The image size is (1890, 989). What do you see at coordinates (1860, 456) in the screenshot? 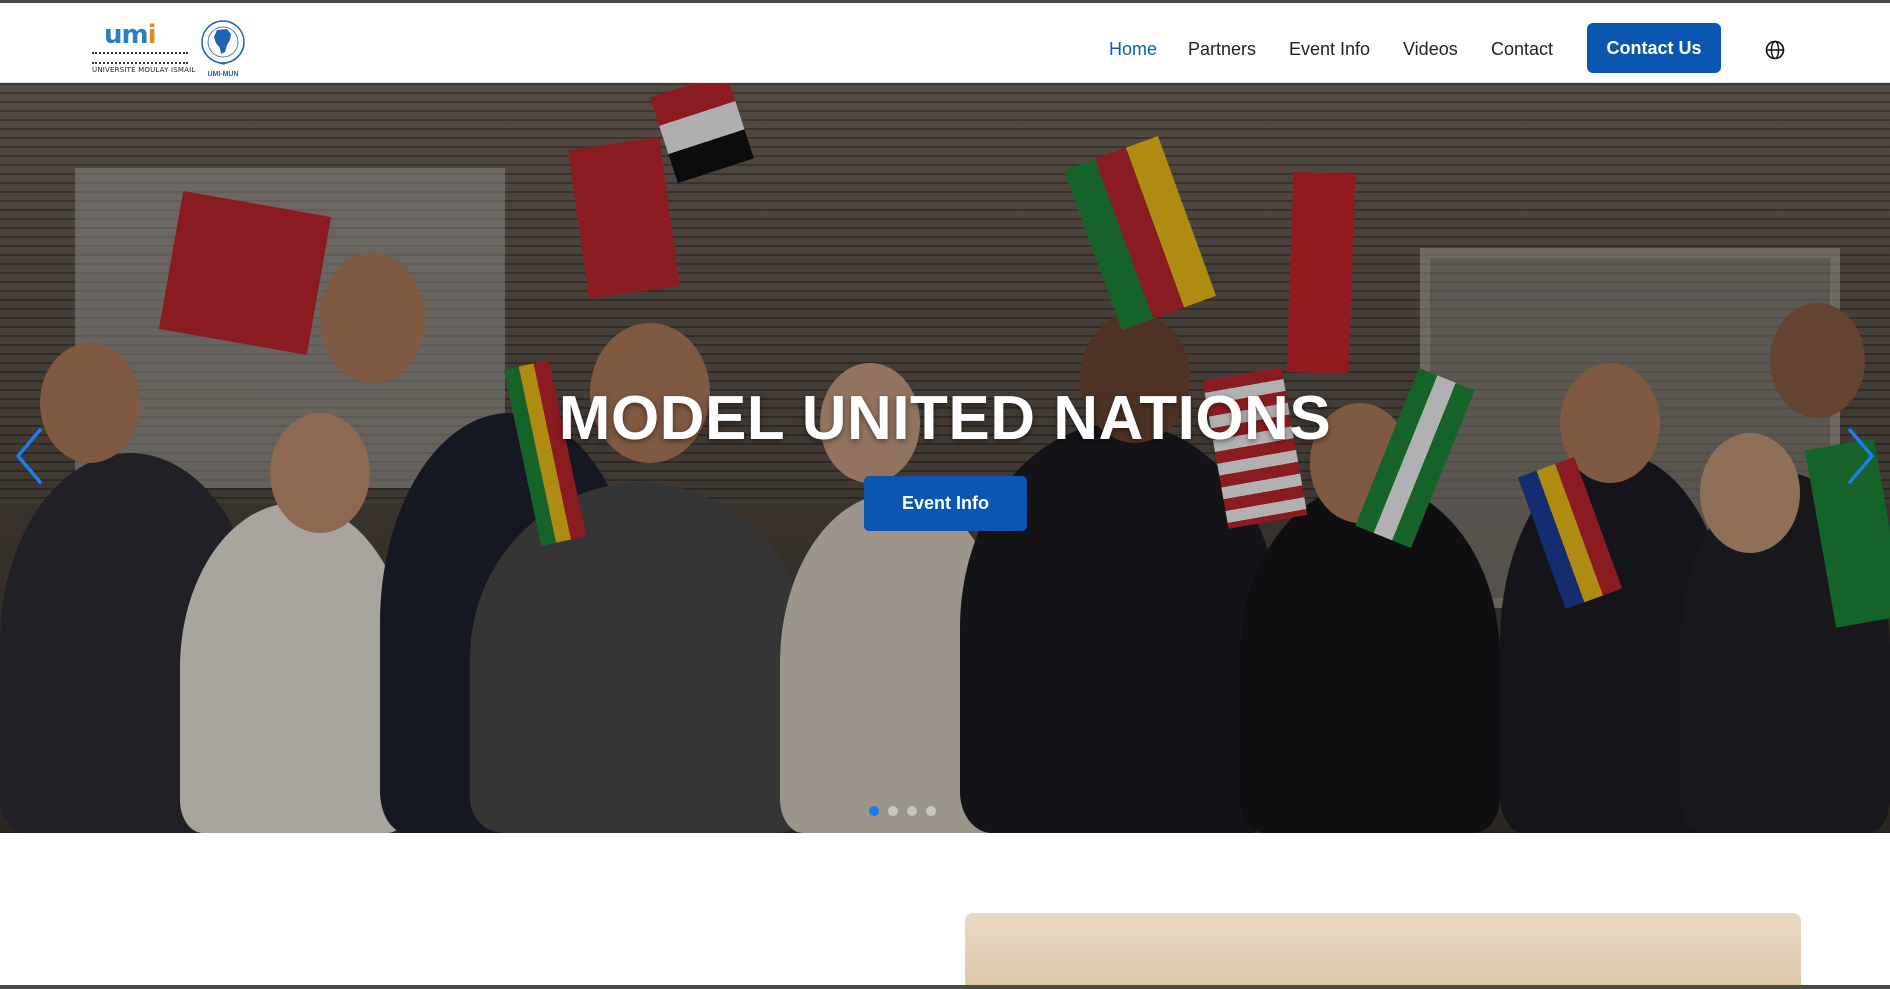
I see `chevron-right-icon` at bounding box center [1860, 456].